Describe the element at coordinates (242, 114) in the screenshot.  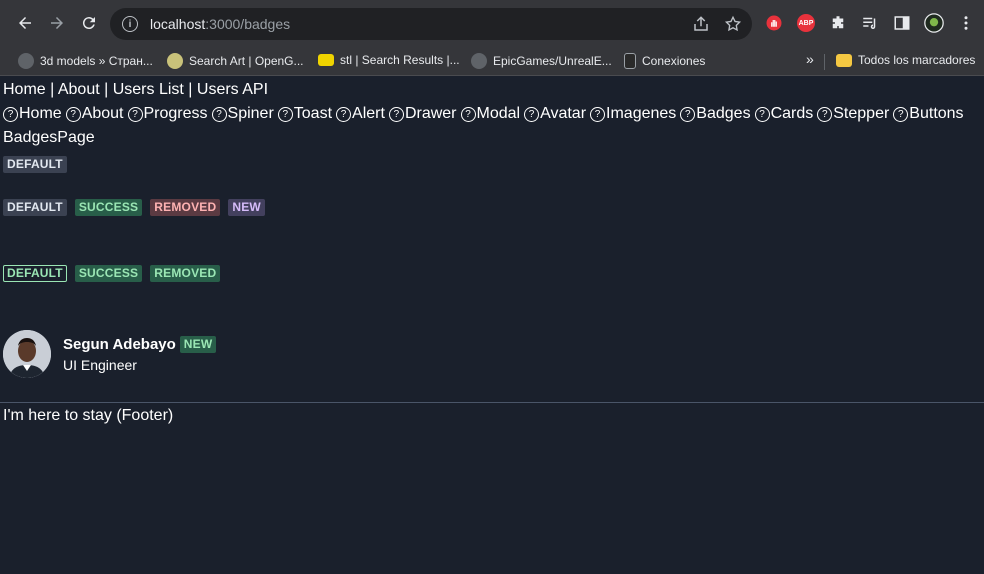
I see `component-link-spiner: ? Spiner` at that location.